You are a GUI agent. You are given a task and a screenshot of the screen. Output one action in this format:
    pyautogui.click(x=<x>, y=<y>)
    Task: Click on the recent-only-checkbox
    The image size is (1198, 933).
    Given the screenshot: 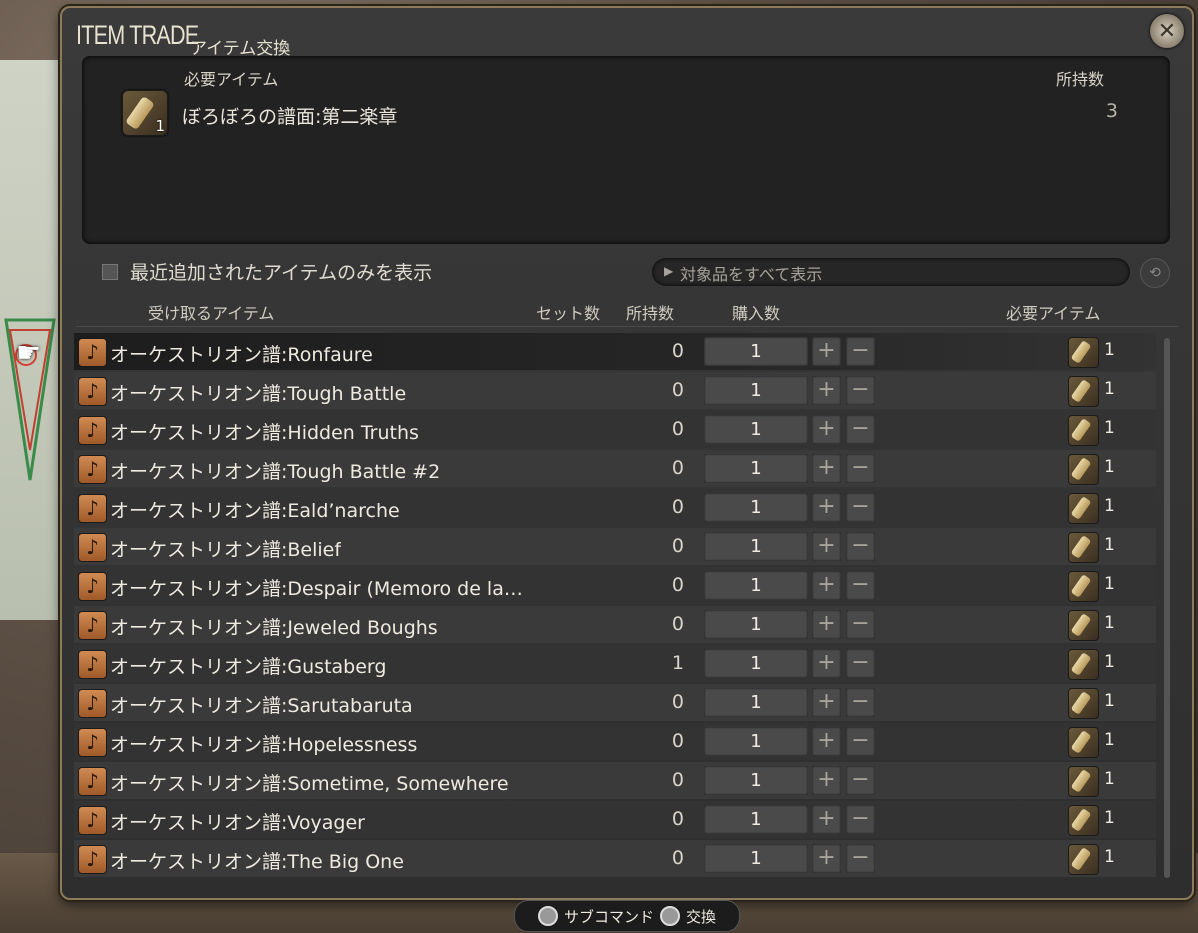 What is the action you would take?
    pyautogui.click(x=110, y=272)
    